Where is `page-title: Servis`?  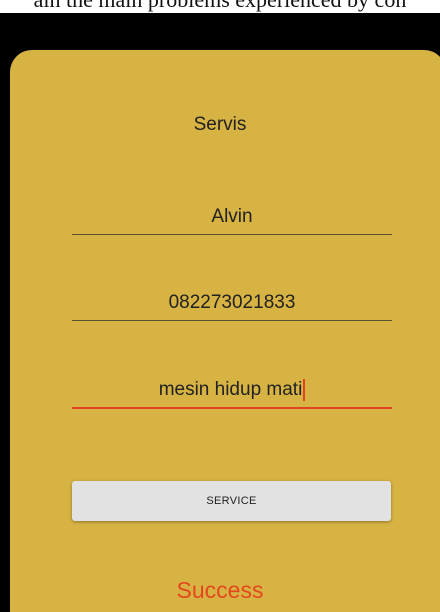 page-title: Servis is located at coordinates (220, 124).